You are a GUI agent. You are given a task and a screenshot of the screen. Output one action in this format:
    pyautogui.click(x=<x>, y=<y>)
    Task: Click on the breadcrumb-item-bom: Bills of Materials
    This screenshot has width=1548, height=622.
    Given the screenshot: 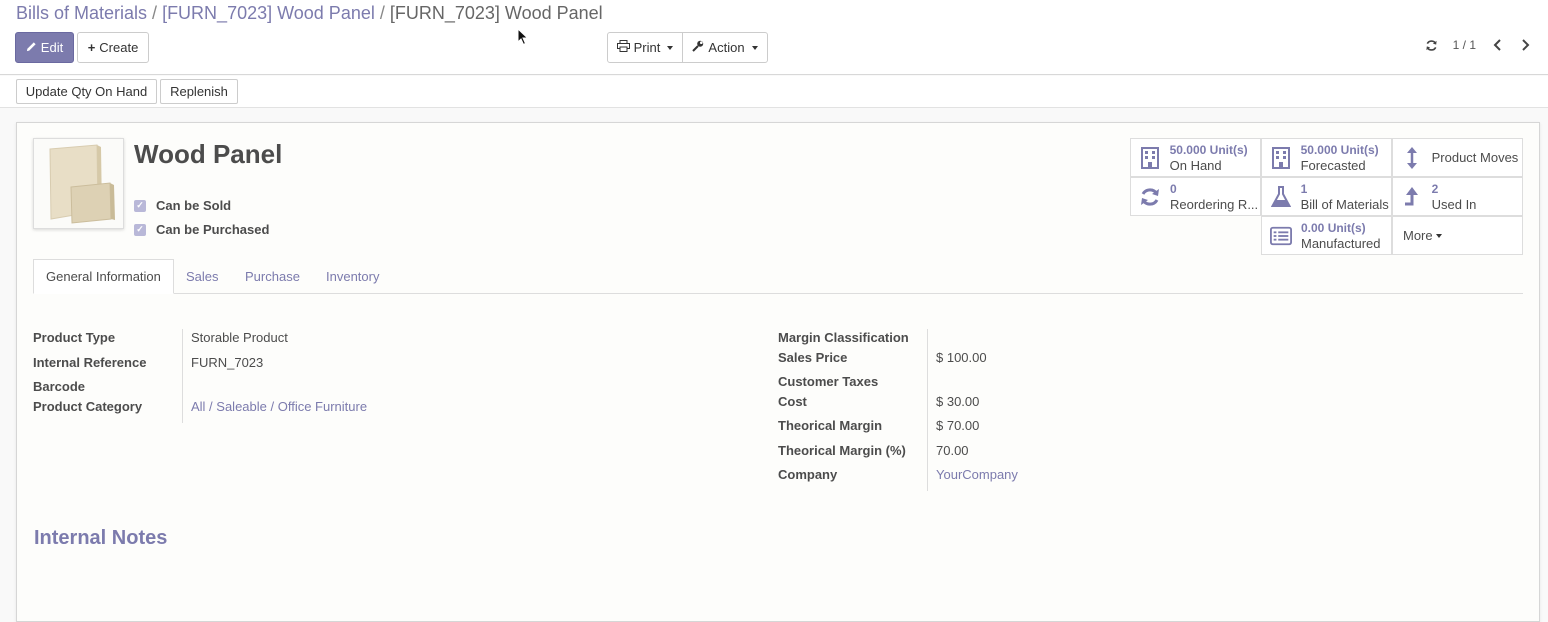 What is the action you would take?
    pyautogui.click(x=81, y=13)
    